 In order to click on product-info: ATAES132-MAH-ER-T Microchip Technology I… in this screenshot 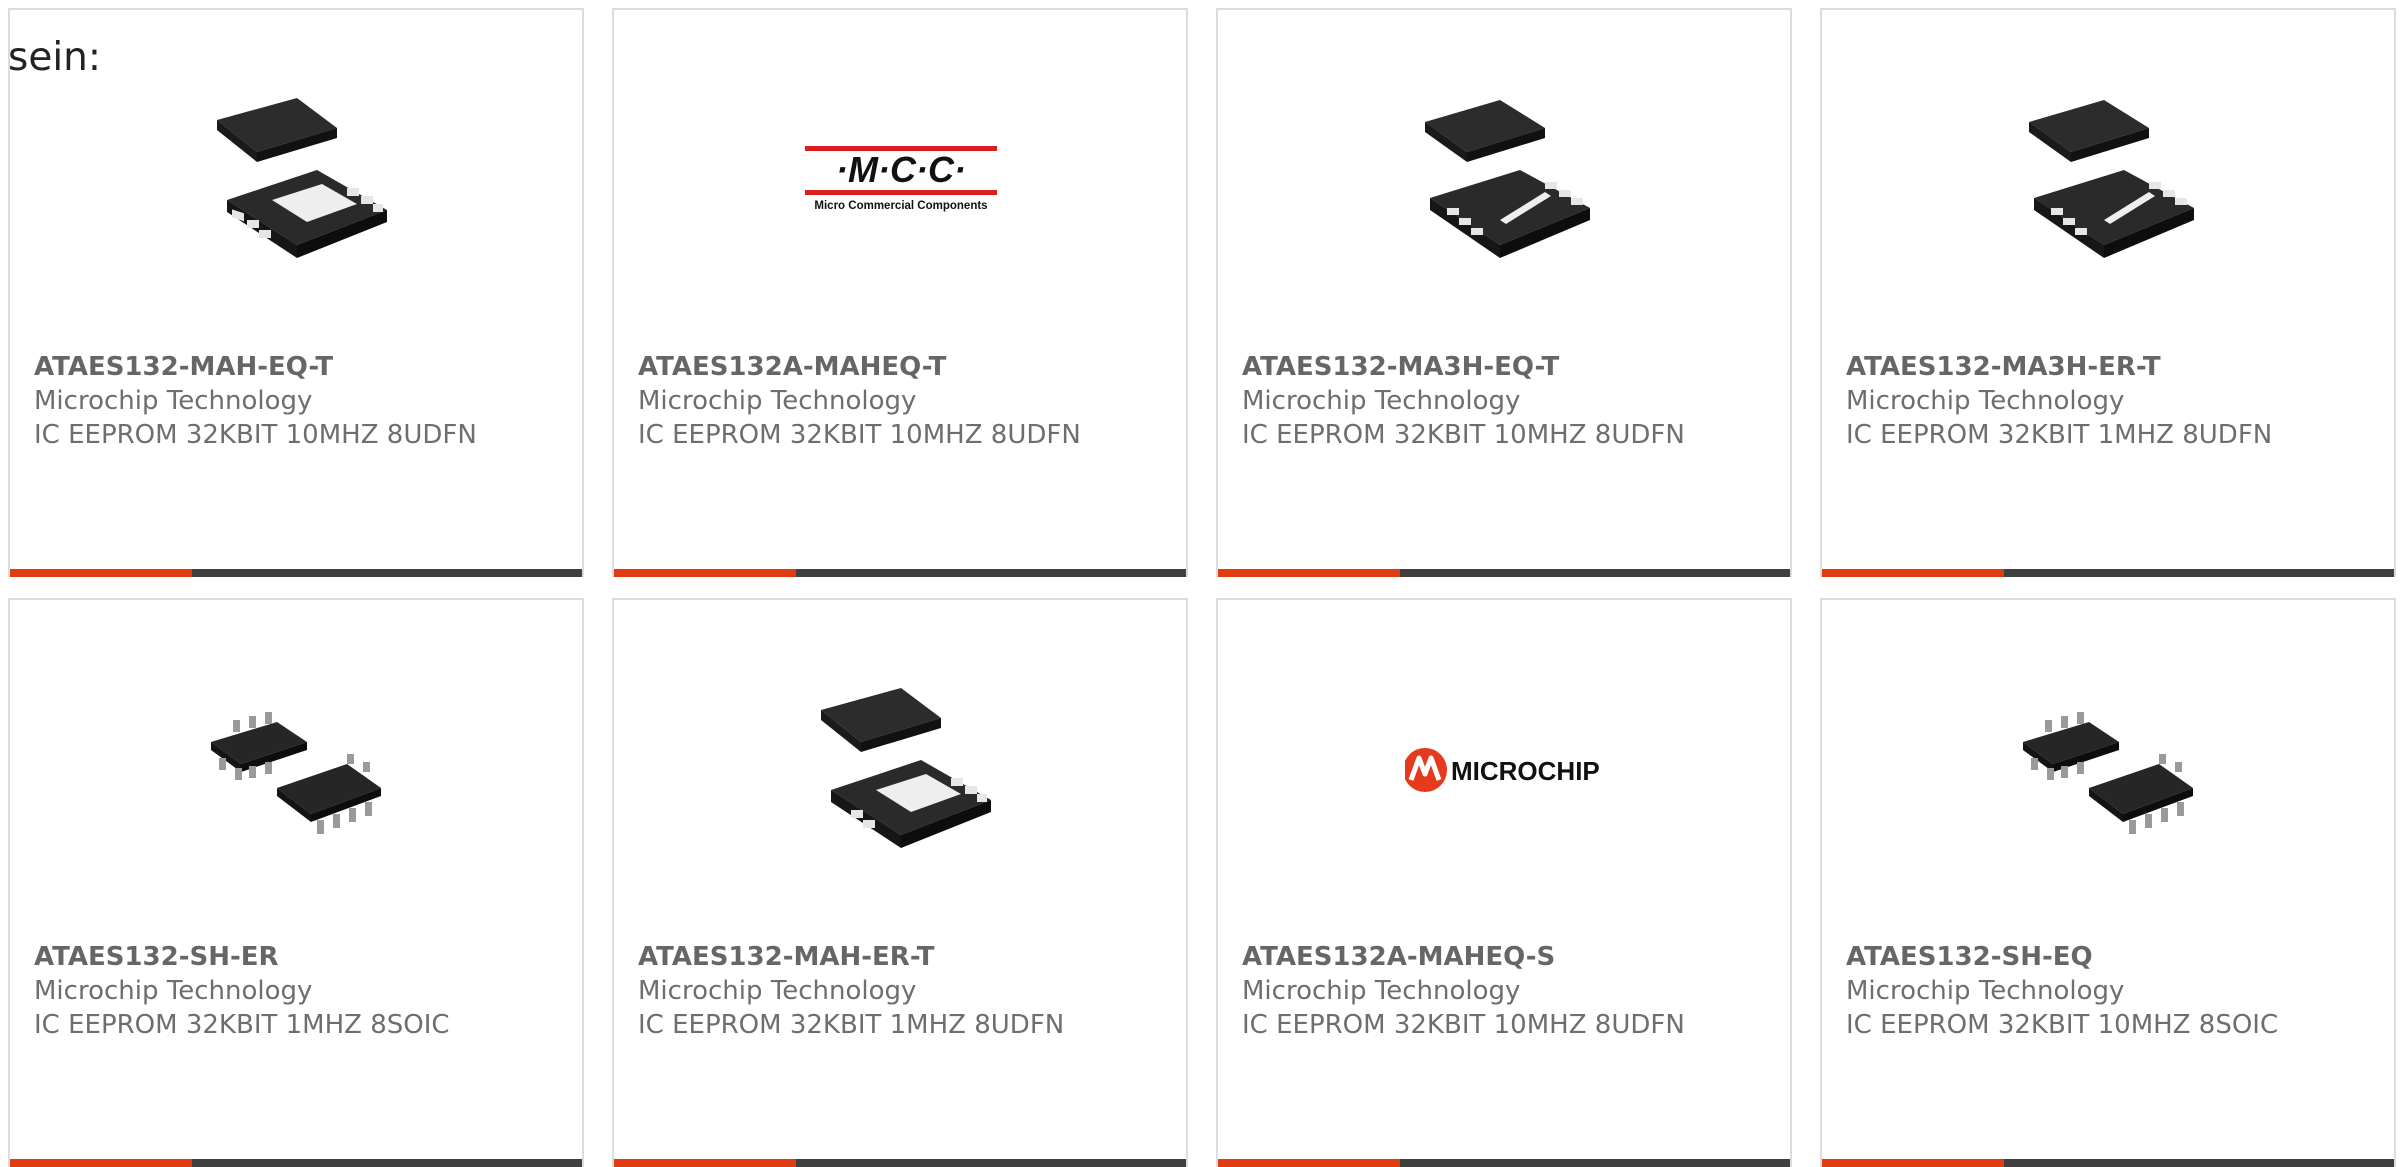, I will do `click(898, 991)`.